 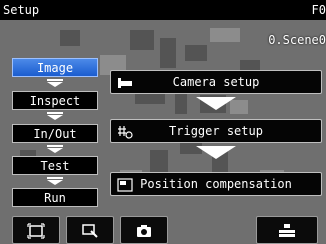 I want to click on page-title: Setup, so click(x=21, y=10).